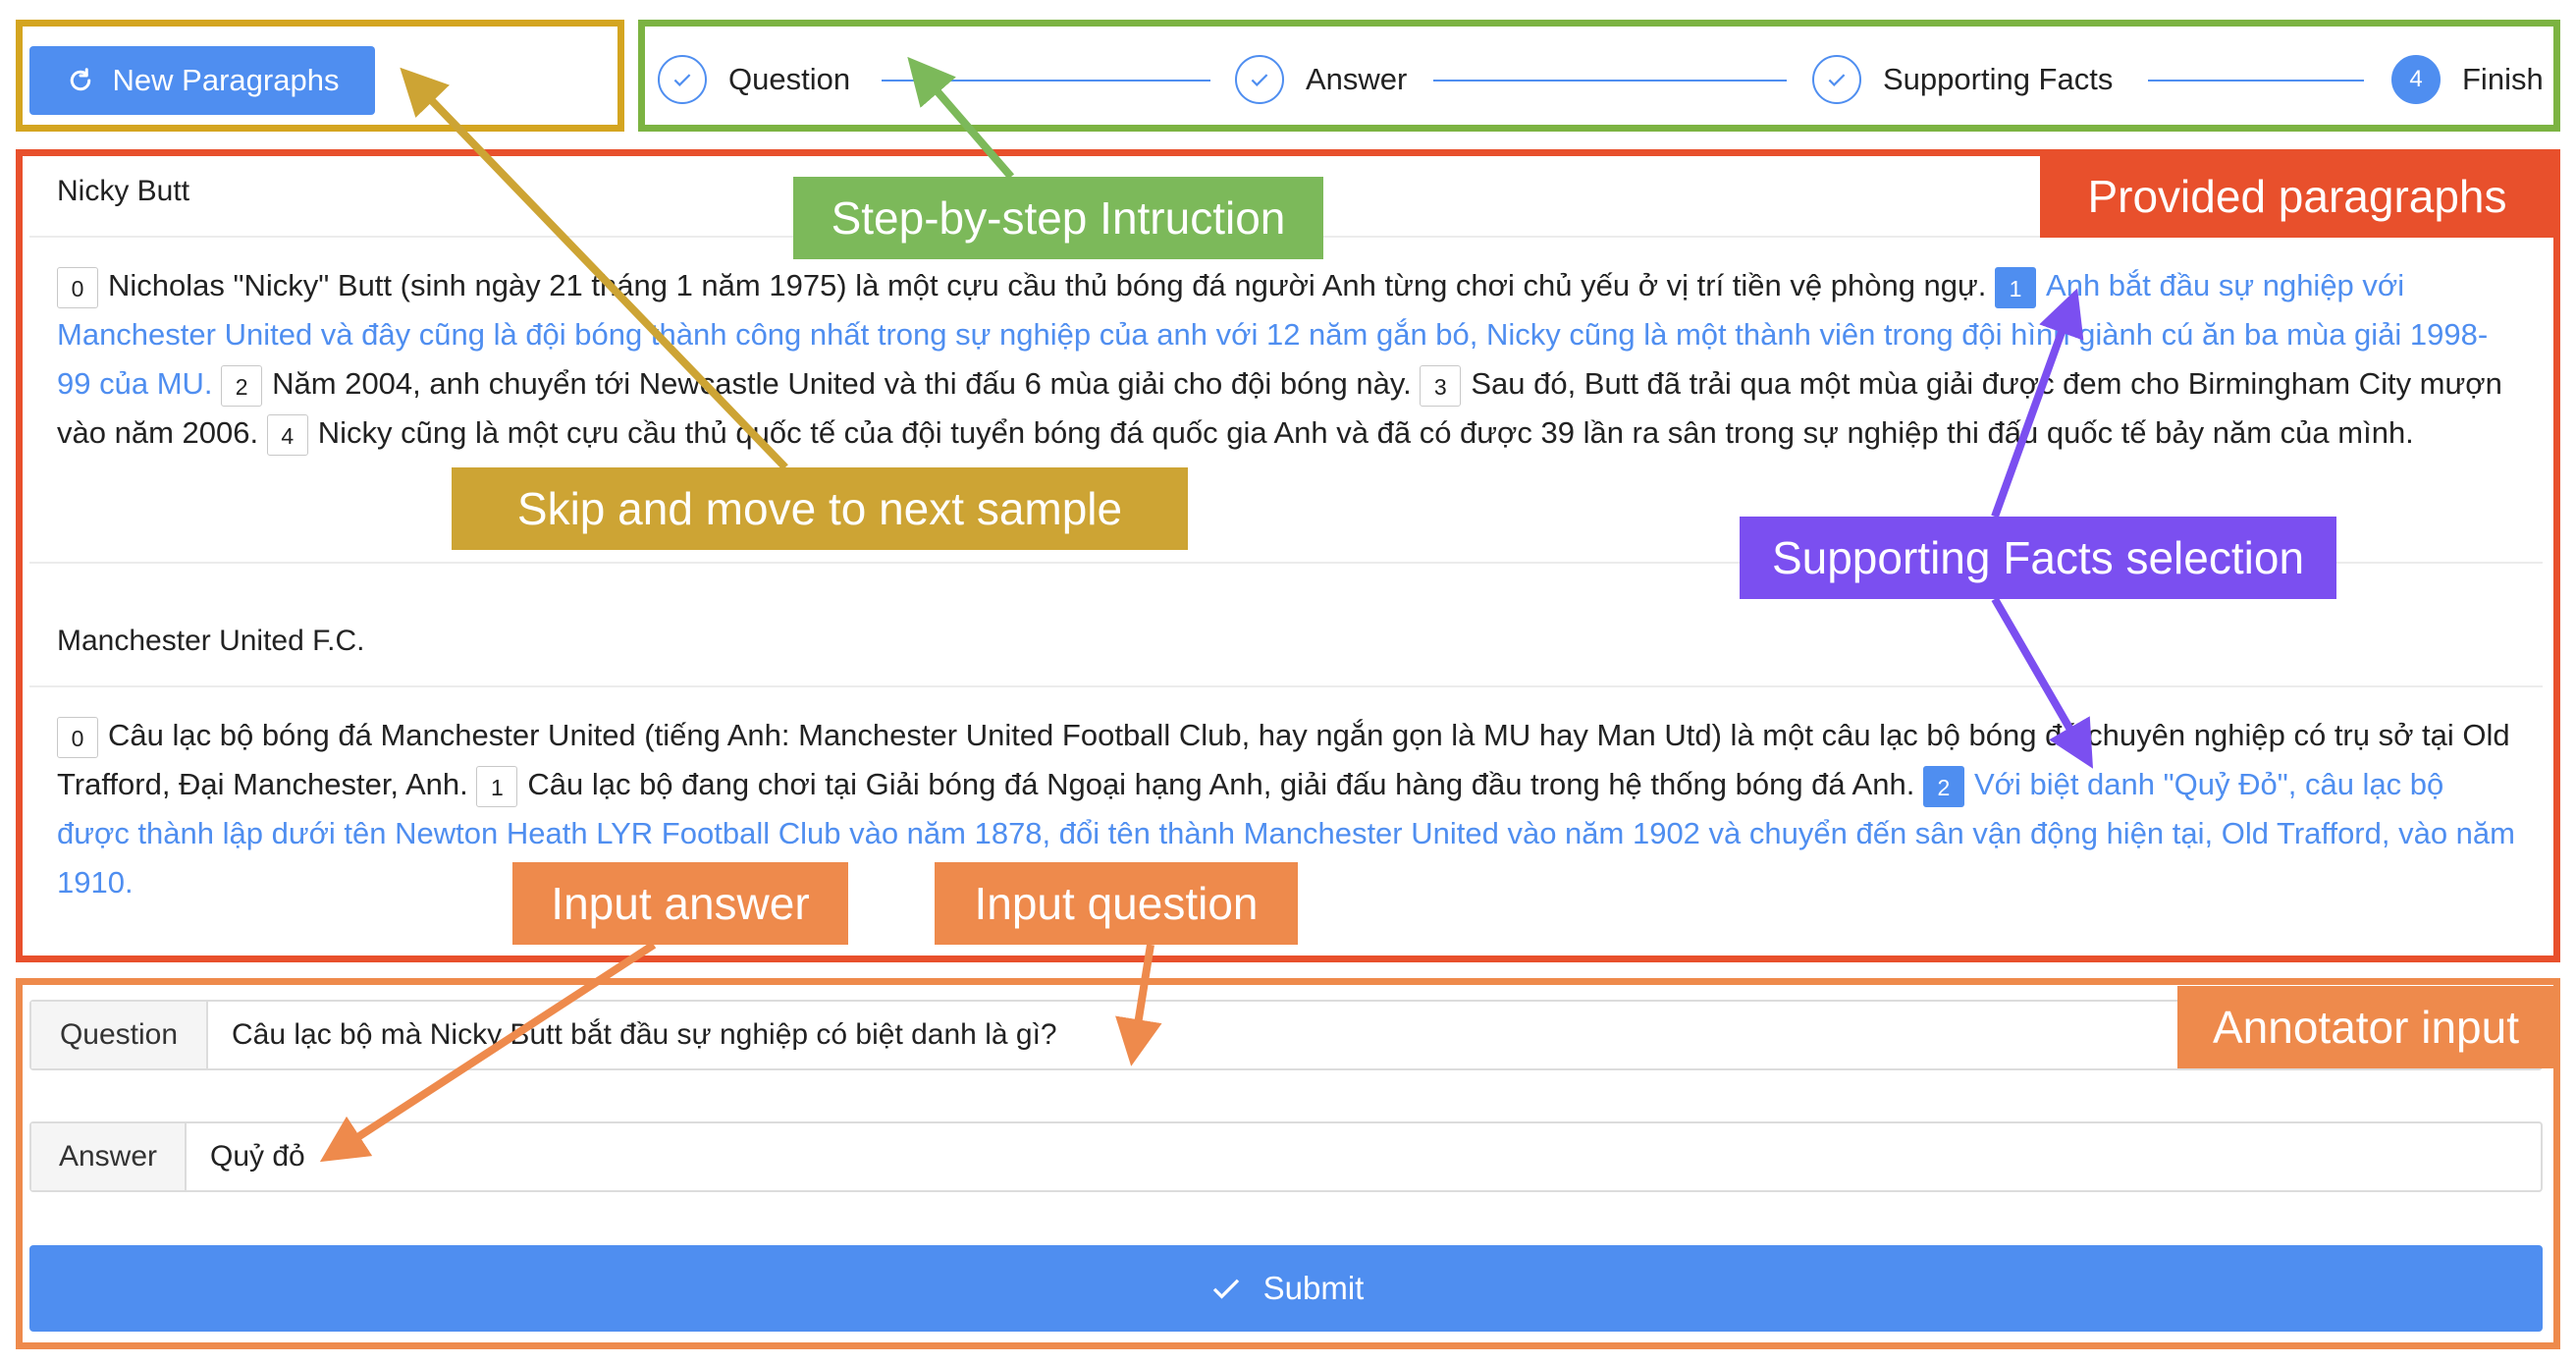 The width and height of the screenshot is (2576, 1365). Describe the element at coordinates (2037, 403) in the screenshot. I see `supporting-arrow-up` at that location.